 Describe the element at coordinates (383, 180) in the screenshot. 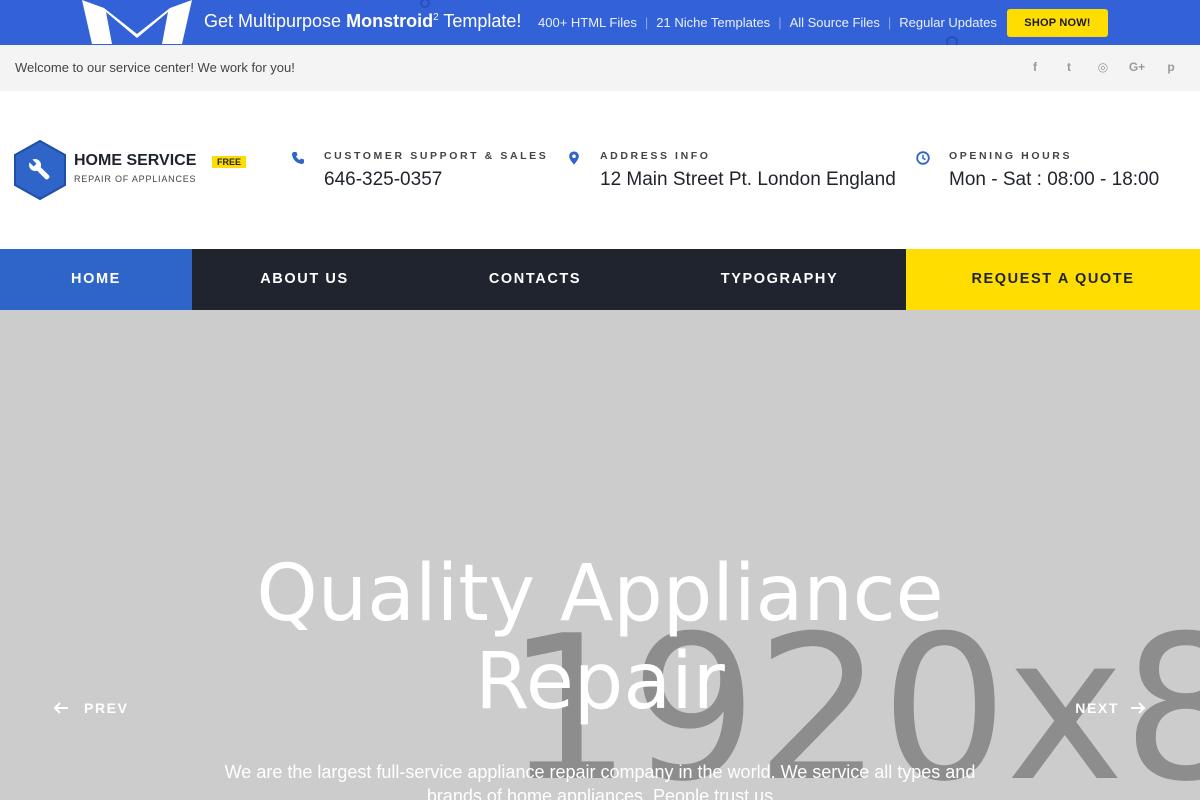

I see `support-phone: 646-325-0357` at that location.